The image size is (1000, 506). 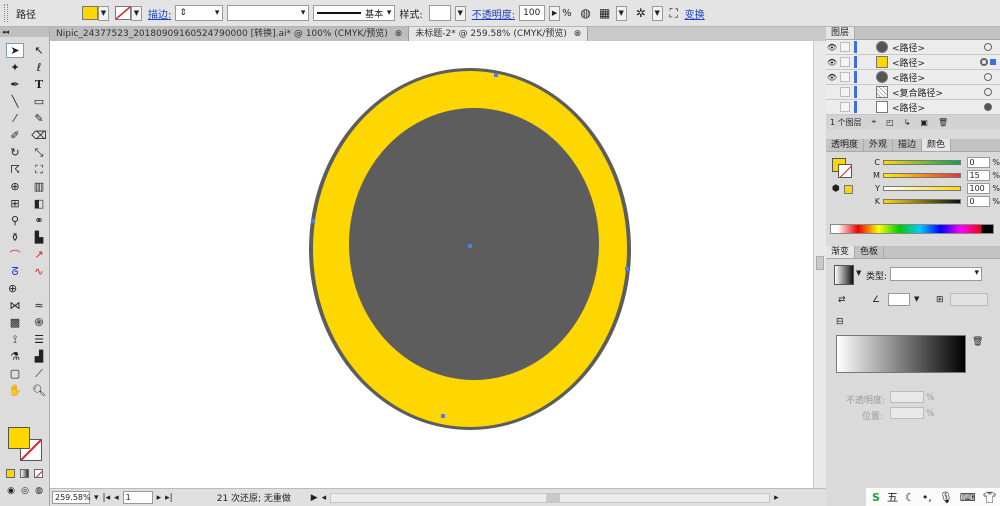 What do you see at coordinates (15, 254) in the screenshot?
I see `anchor-convert-tool-icon: ⌒` at bounding box center [15, 254].